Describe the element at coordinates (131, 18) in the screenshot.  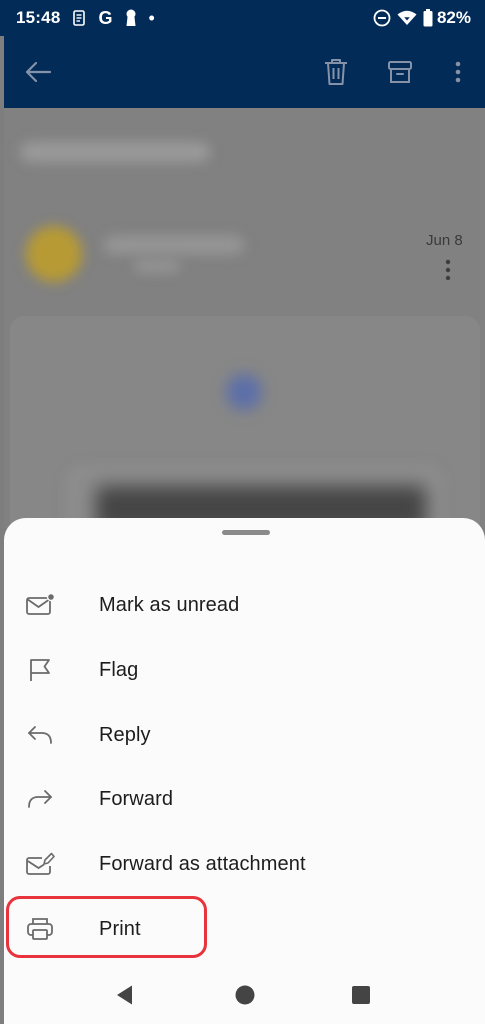
I see `keyhole-icon` at that location.